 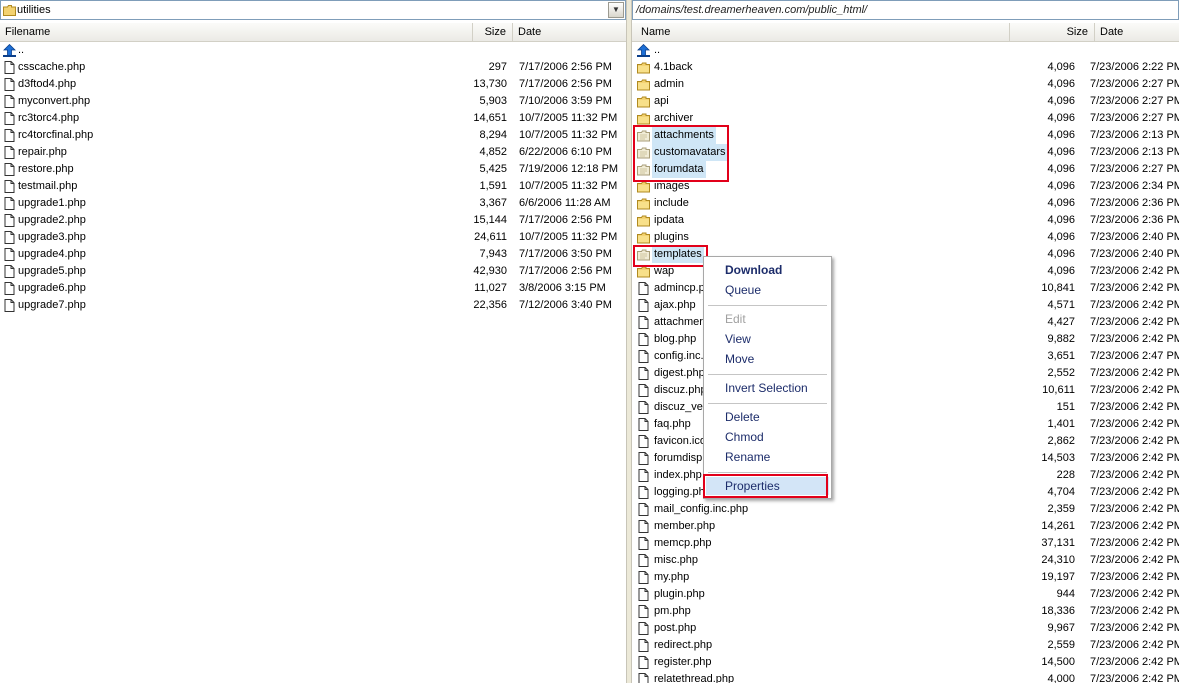 What do you see at coordinates (1058, 390) in the screenshot?
I see `file-size: 10,611` at bounding box center [1058, 390].